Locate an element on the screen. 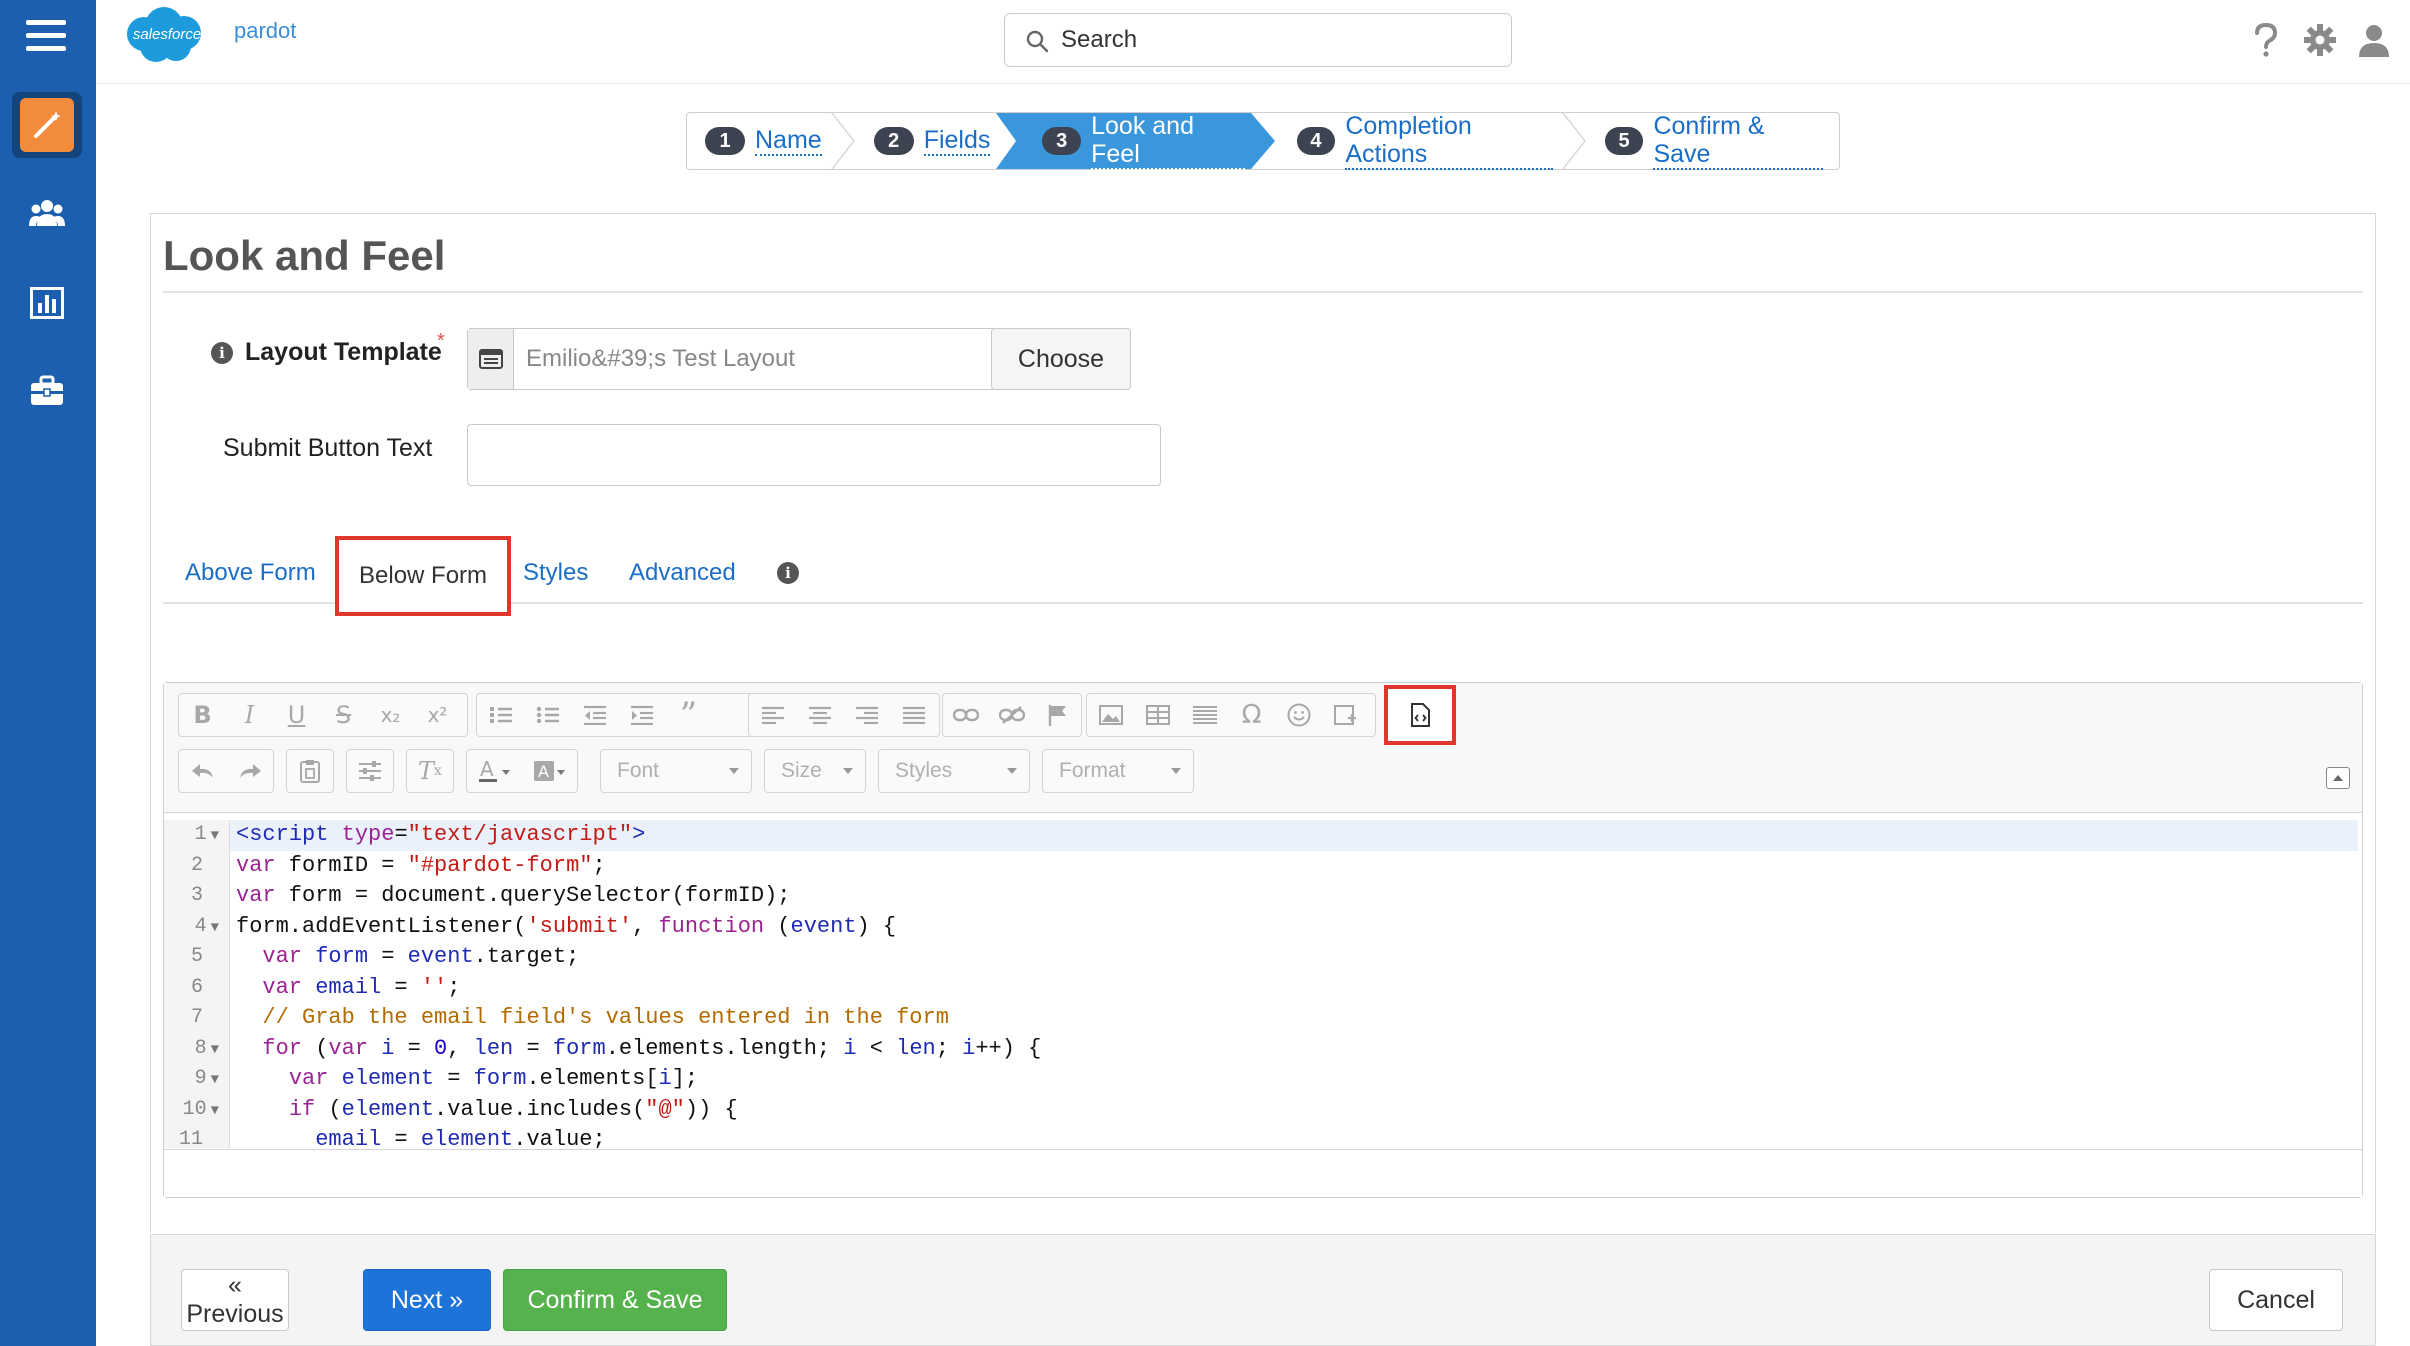 The width and height of the screenshot is (2410, 1346). justify-icon is located at coordinates (913, 715).